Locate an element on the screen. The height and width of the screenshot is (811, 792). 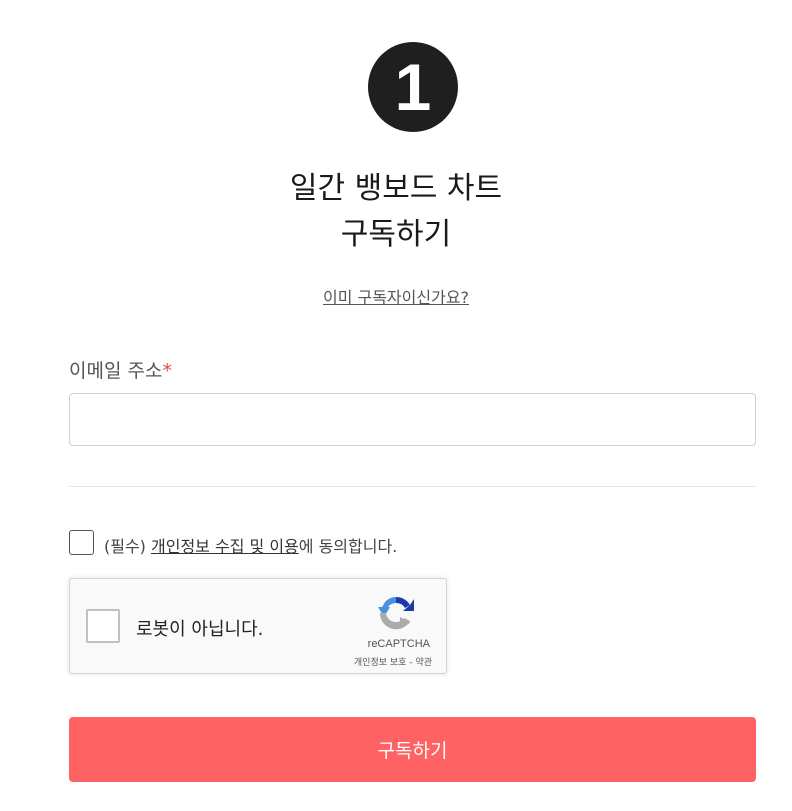
recaptcha-checkbox is located at coordinates (103, 626).